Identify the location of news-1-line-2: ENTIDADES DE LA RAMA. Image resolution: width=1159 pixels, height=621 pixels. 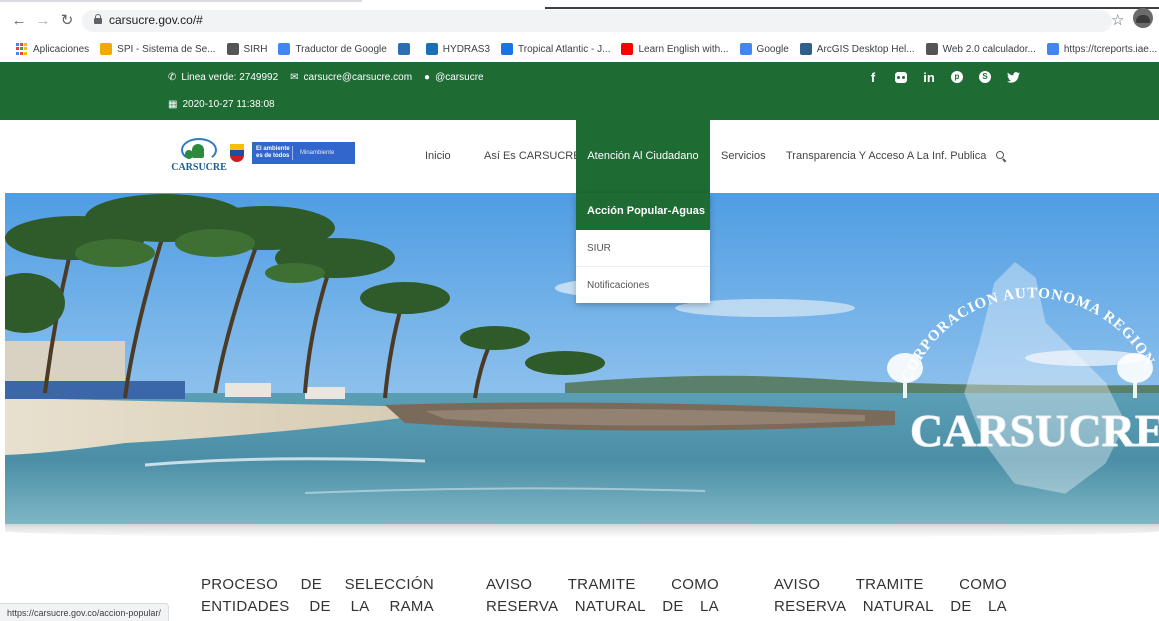
(317, 607).